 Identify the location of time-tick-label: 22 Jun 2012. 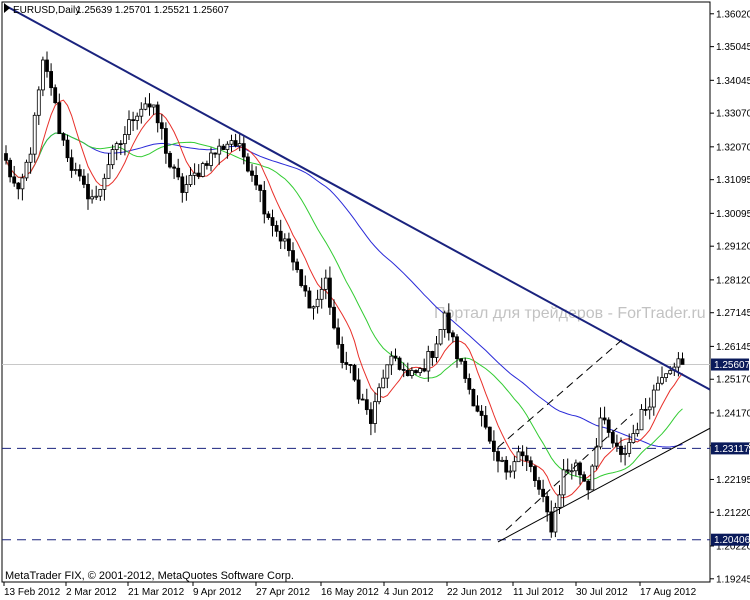
(474, 592).